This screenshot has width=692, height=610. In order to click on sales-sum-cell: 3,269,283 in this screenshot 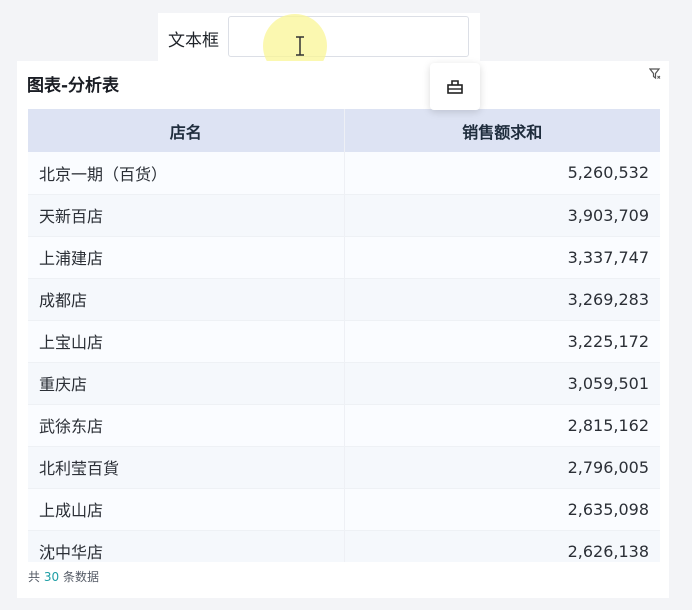, I will do `click(502, 299)`.